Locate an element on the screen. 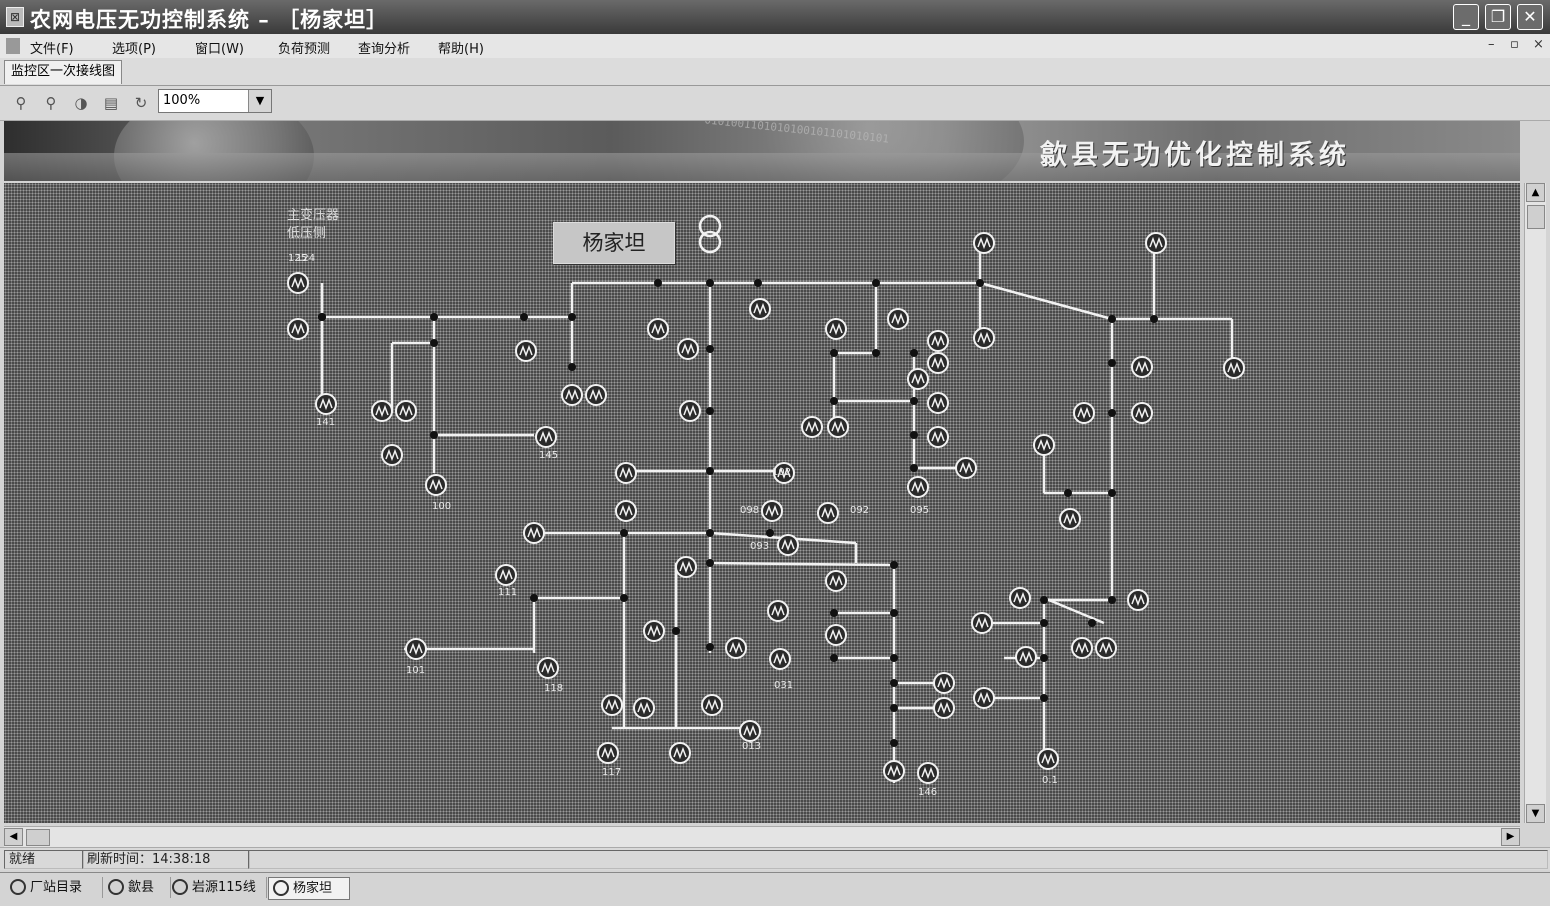 Image resolution: width=1550 pixels, height=906 pixels. vertical-scroll-thumb is located at coordinates (1536, 217).